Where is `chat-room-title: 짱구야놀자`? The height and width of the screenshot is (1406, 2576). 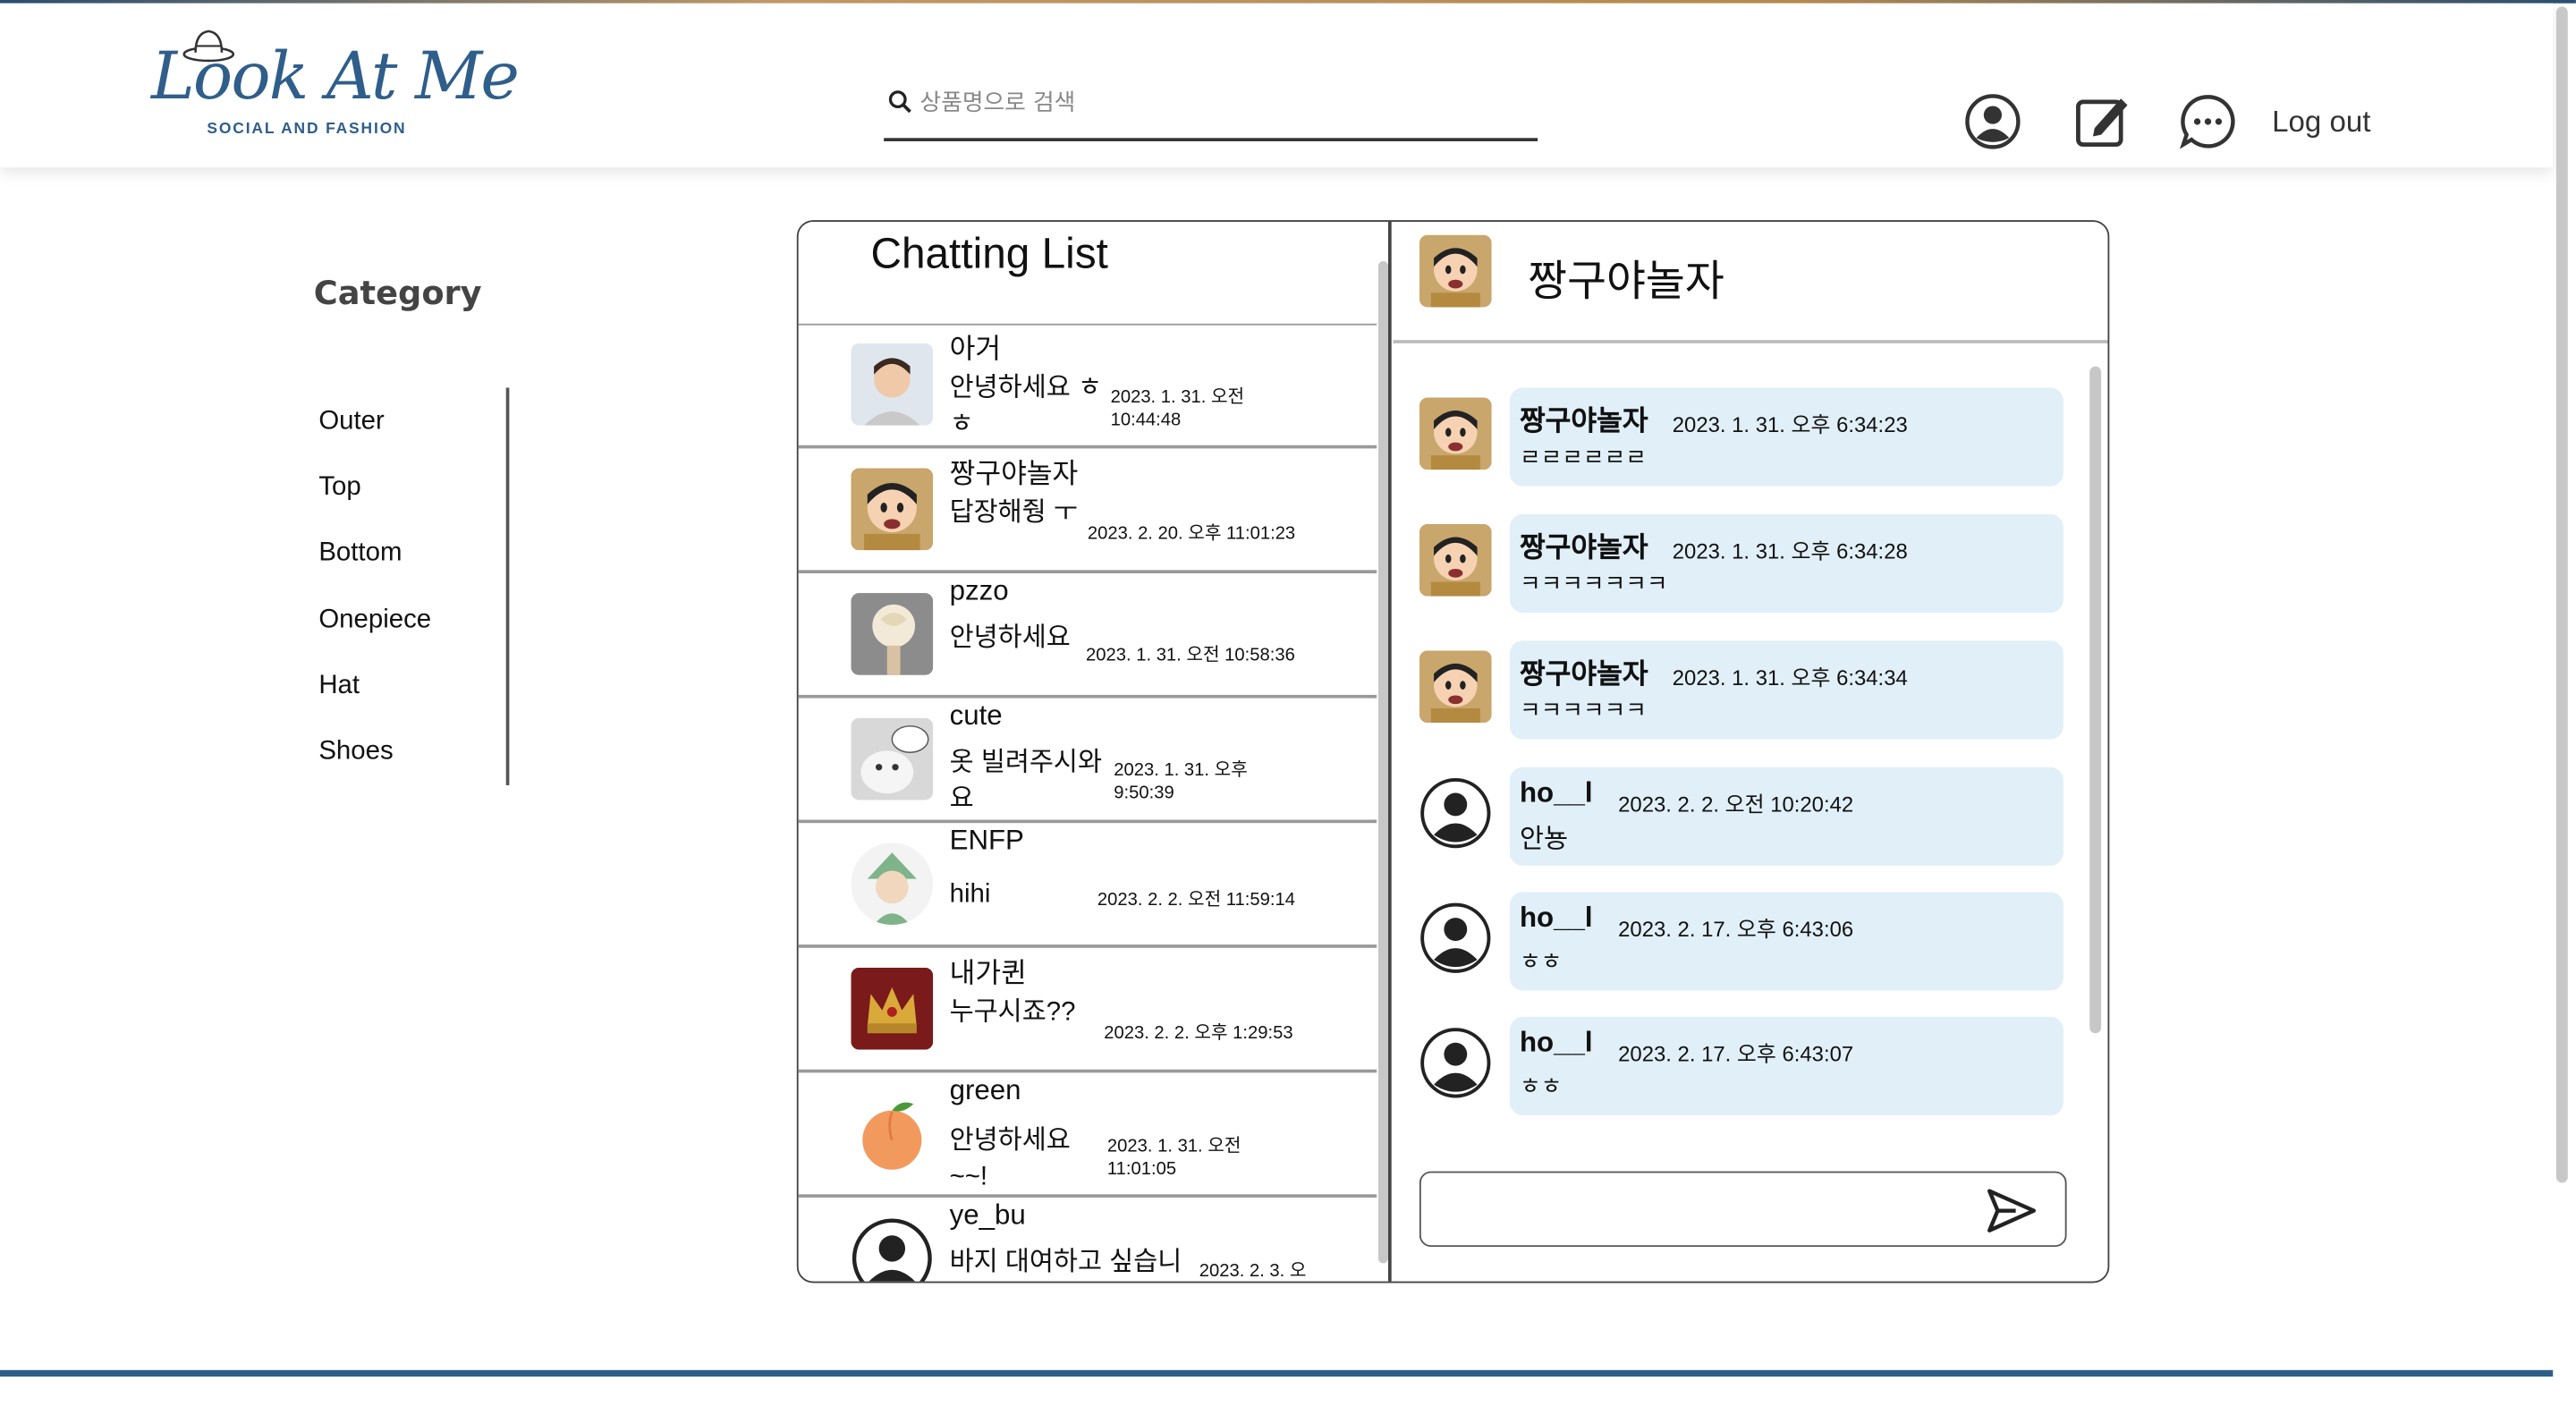 chat-room-title: 짱구야놀자 is located at coordinates (1626, 281).